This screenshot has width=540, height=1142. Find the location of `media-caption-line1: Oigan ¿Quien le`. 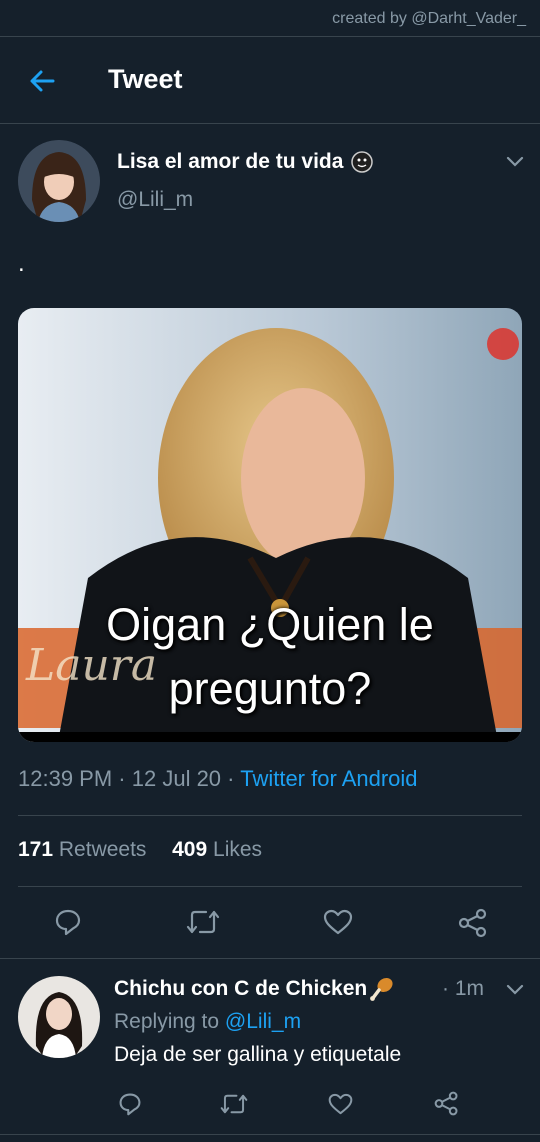

media-caption-line1: Oigan ¿Quien le is located at coordinates (270, 624).